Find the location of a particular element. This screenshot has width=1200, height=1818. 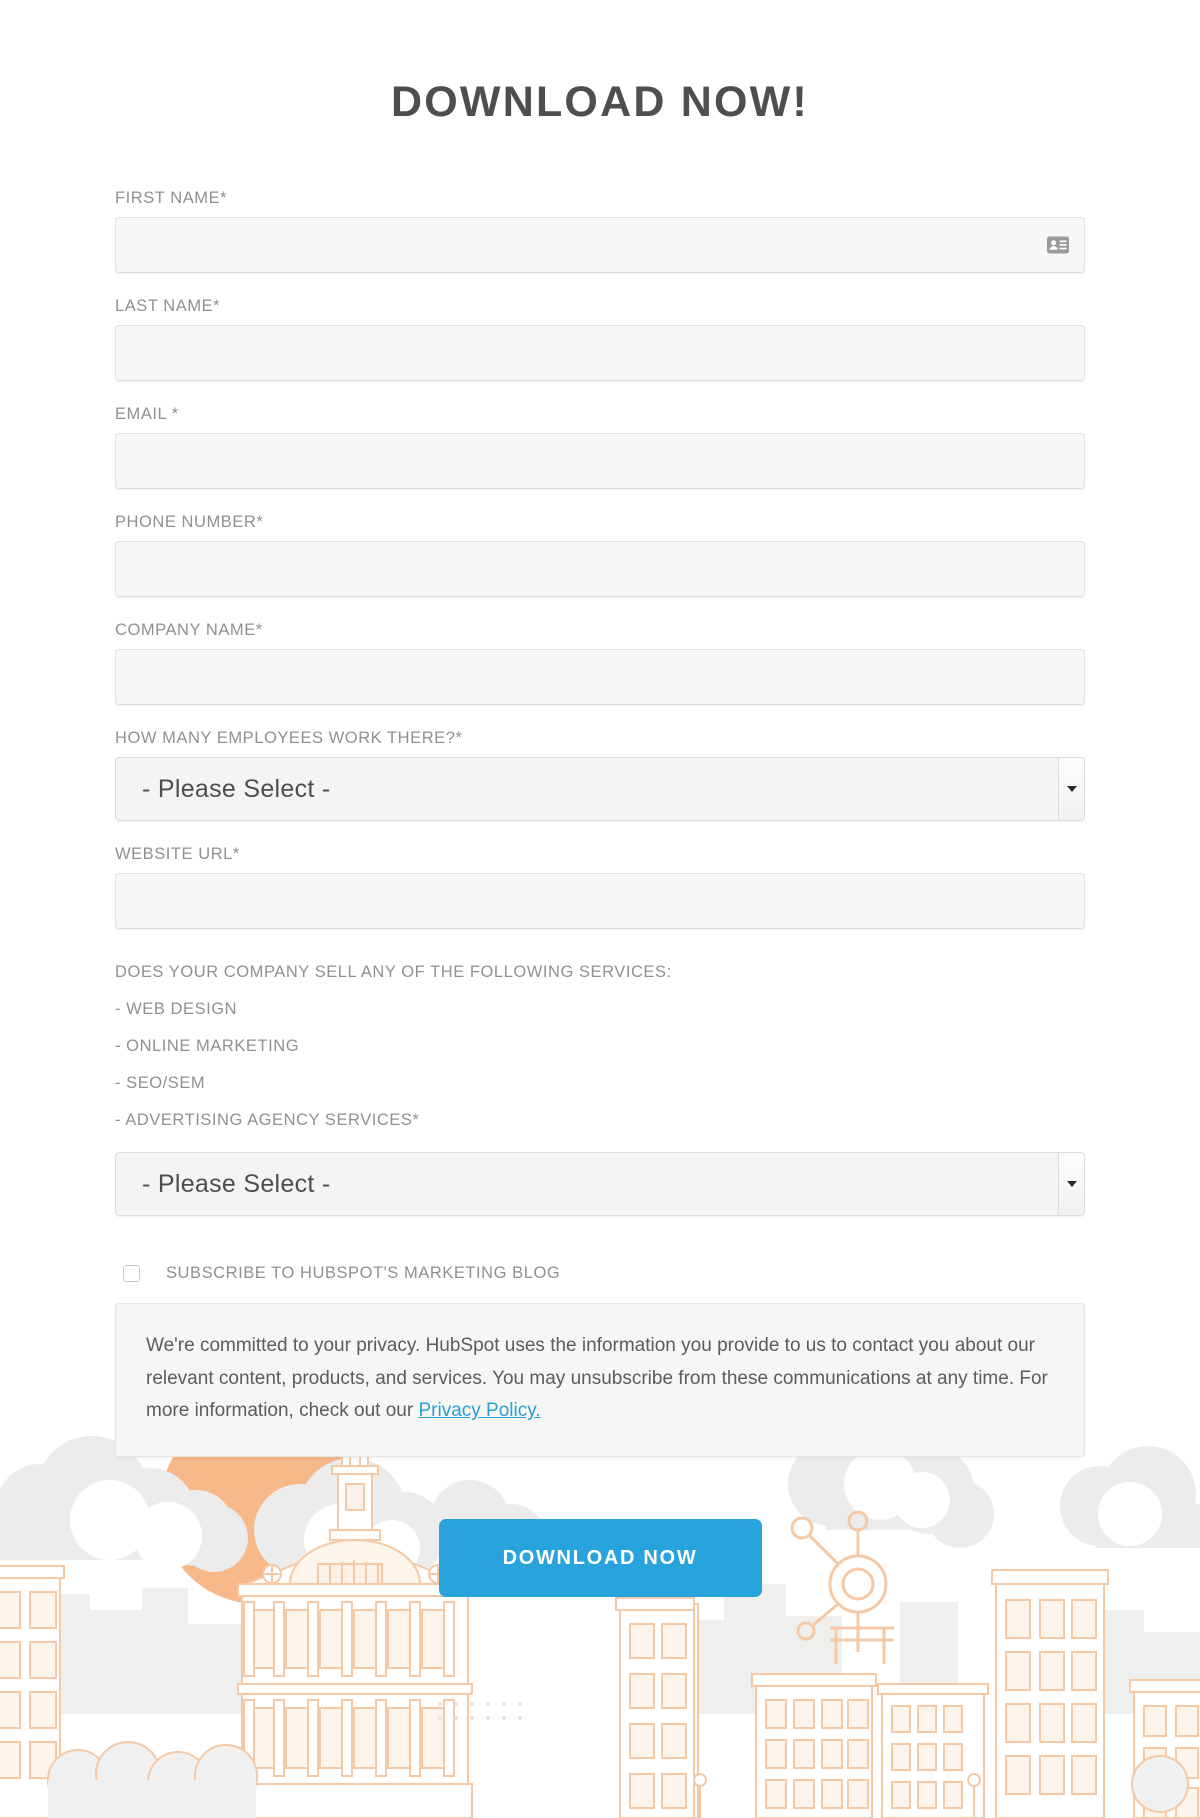

service-item-seo-sem: - SEO/SEM is located at coordinates (160, 1083).